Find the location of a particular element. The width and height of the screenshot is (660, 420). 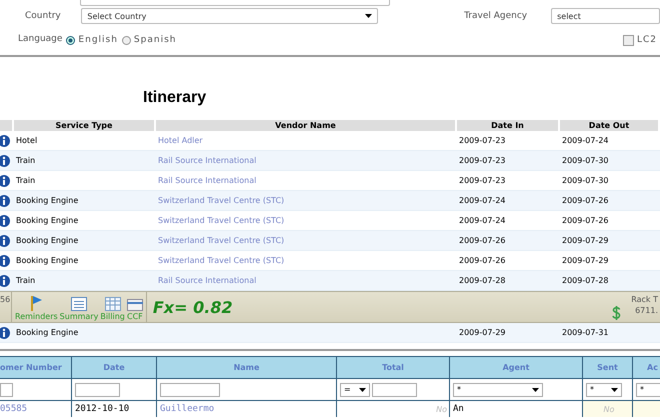

customer-name-link: Guilleermo is located at coordinates (187, 409).